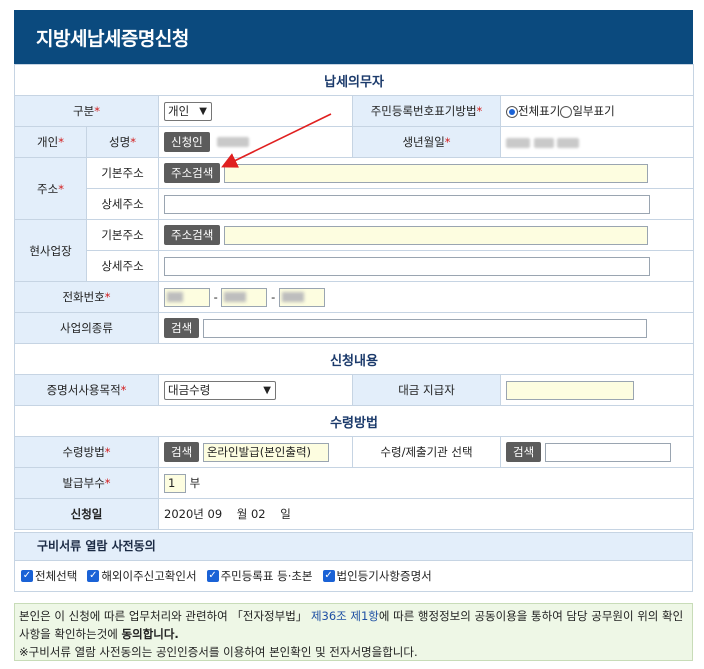 This screenshot has height=669, width=704. What do you see at coordinates (426, 514) in the screenshot?
I see `date-value: 2020년 09 월 02 일` at bounding box center [426, 514].